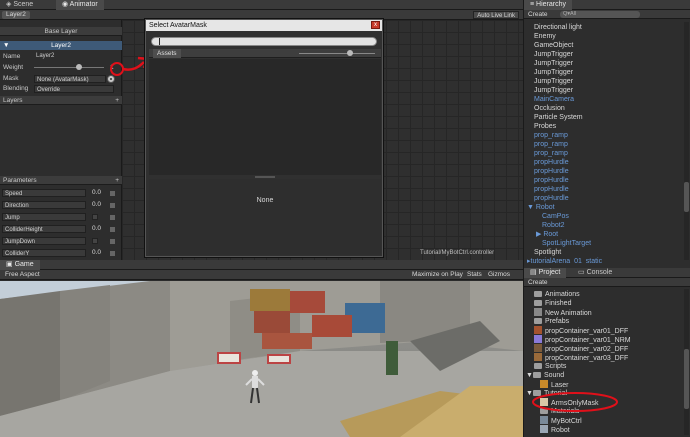  I want to click on project-folder: Finished, so click(552, 303).